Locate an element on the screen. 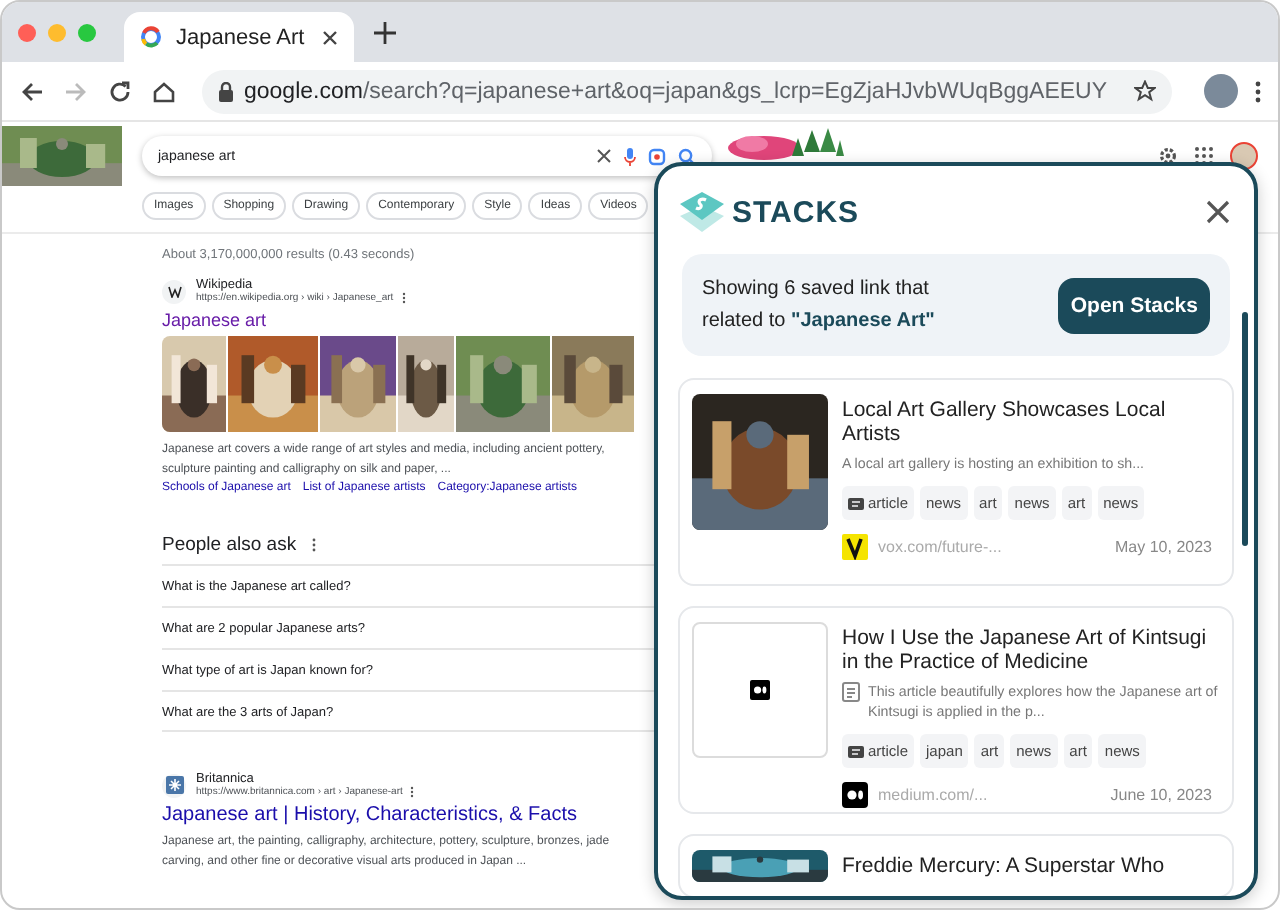 The height and width of the screenshot is (910, 1280). scrollbar is located at coordinates (1245, 429).